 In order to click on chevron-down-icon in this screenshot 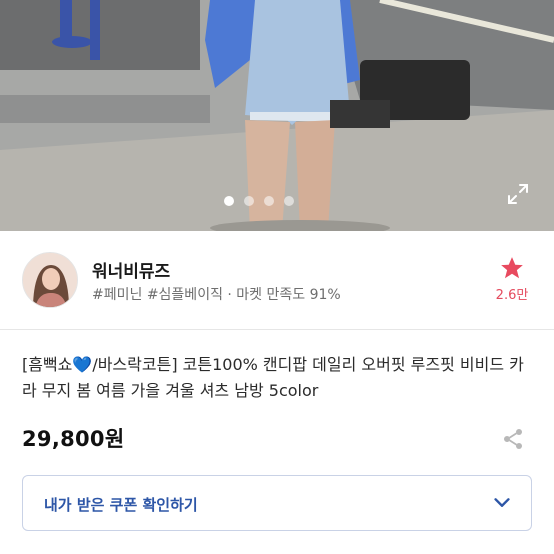, I will do `click(502, 502)`.